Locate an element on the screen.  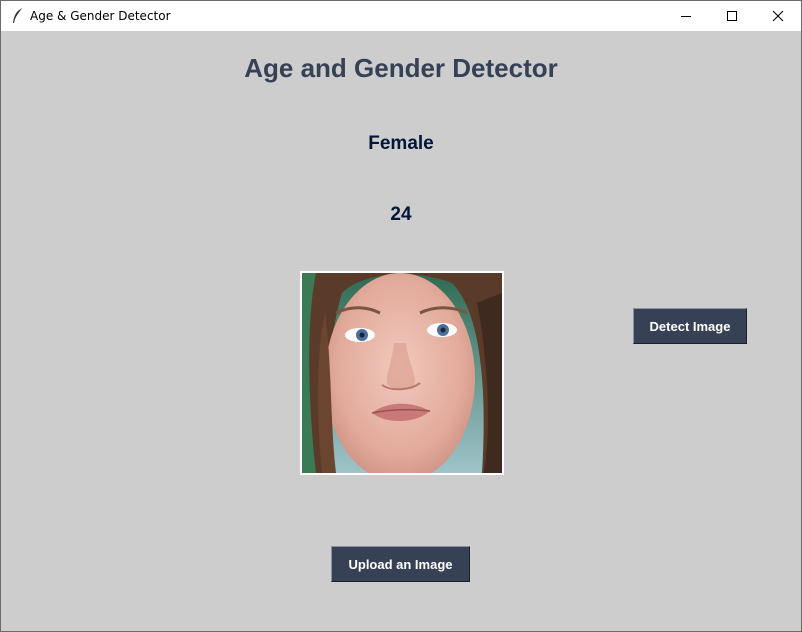
close-icon is located at coordinates (778, 16).